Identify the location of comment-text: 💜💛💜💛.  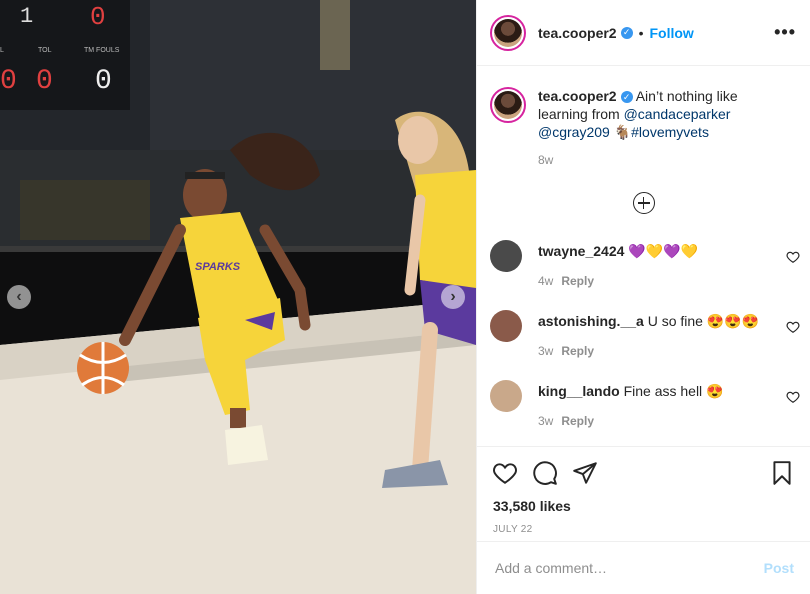
(663, 251).